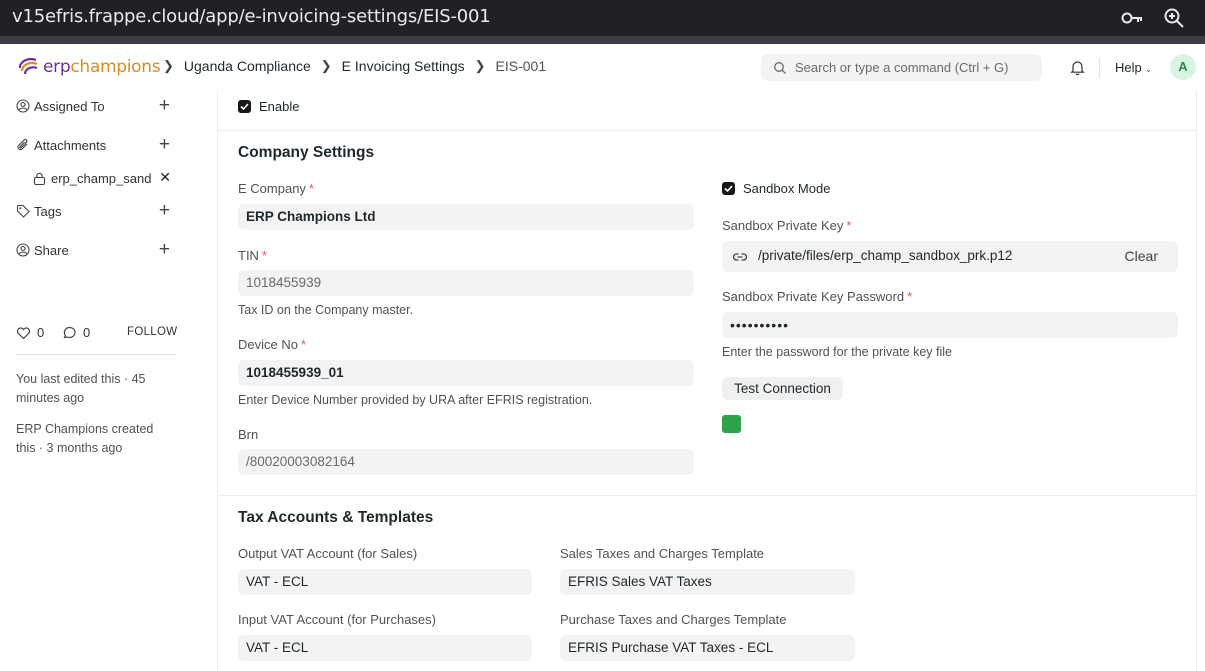 The height and width of the screenshot is (671, 1205). What do you see at coordinates (1128, 67) in the screenshot?
I see `help-label: Help` at bounding box center [1128, 67].